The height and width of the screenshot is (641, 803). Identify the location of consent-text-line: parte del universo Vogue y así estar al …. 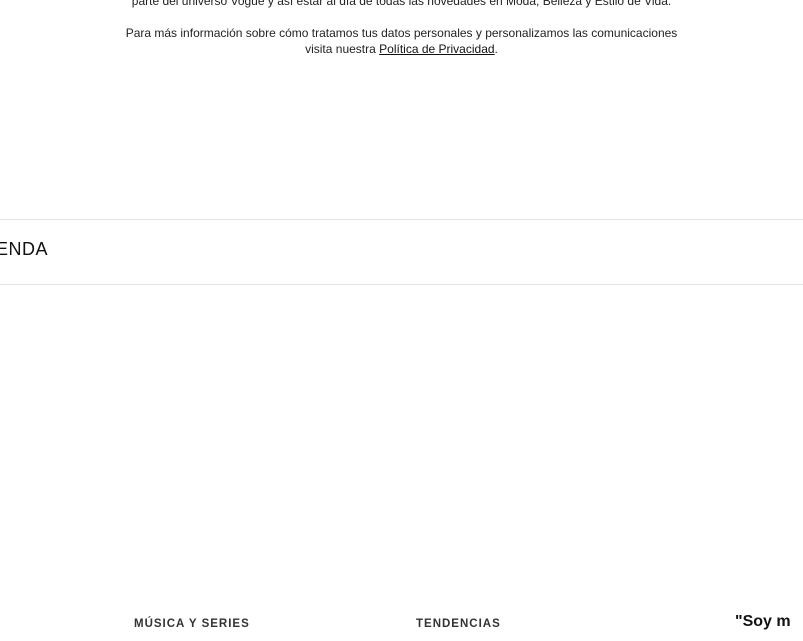
(401, 4).